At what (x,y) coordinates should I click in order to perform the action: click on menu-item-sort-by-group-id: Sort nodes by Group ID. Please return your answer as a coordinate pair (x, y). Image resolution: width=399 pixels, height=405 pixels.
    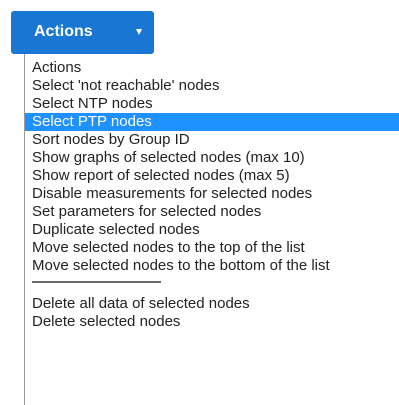
    Looking at the image, I should click on (212, 140).